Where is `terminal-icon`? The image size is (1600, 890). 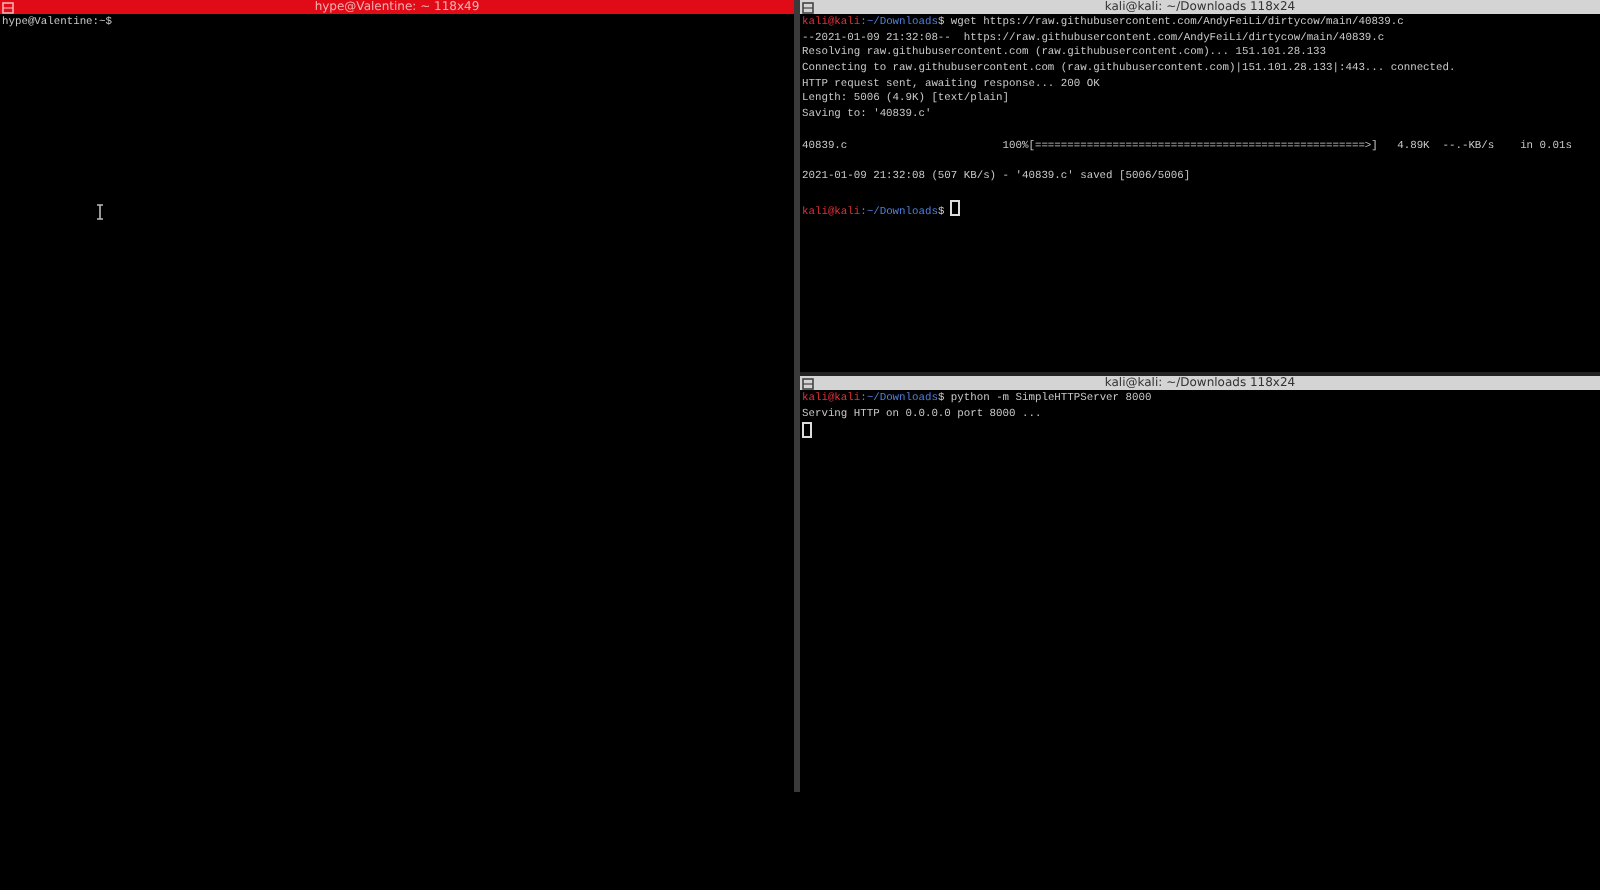 terminal-icon is located at coordinates (8, 7).